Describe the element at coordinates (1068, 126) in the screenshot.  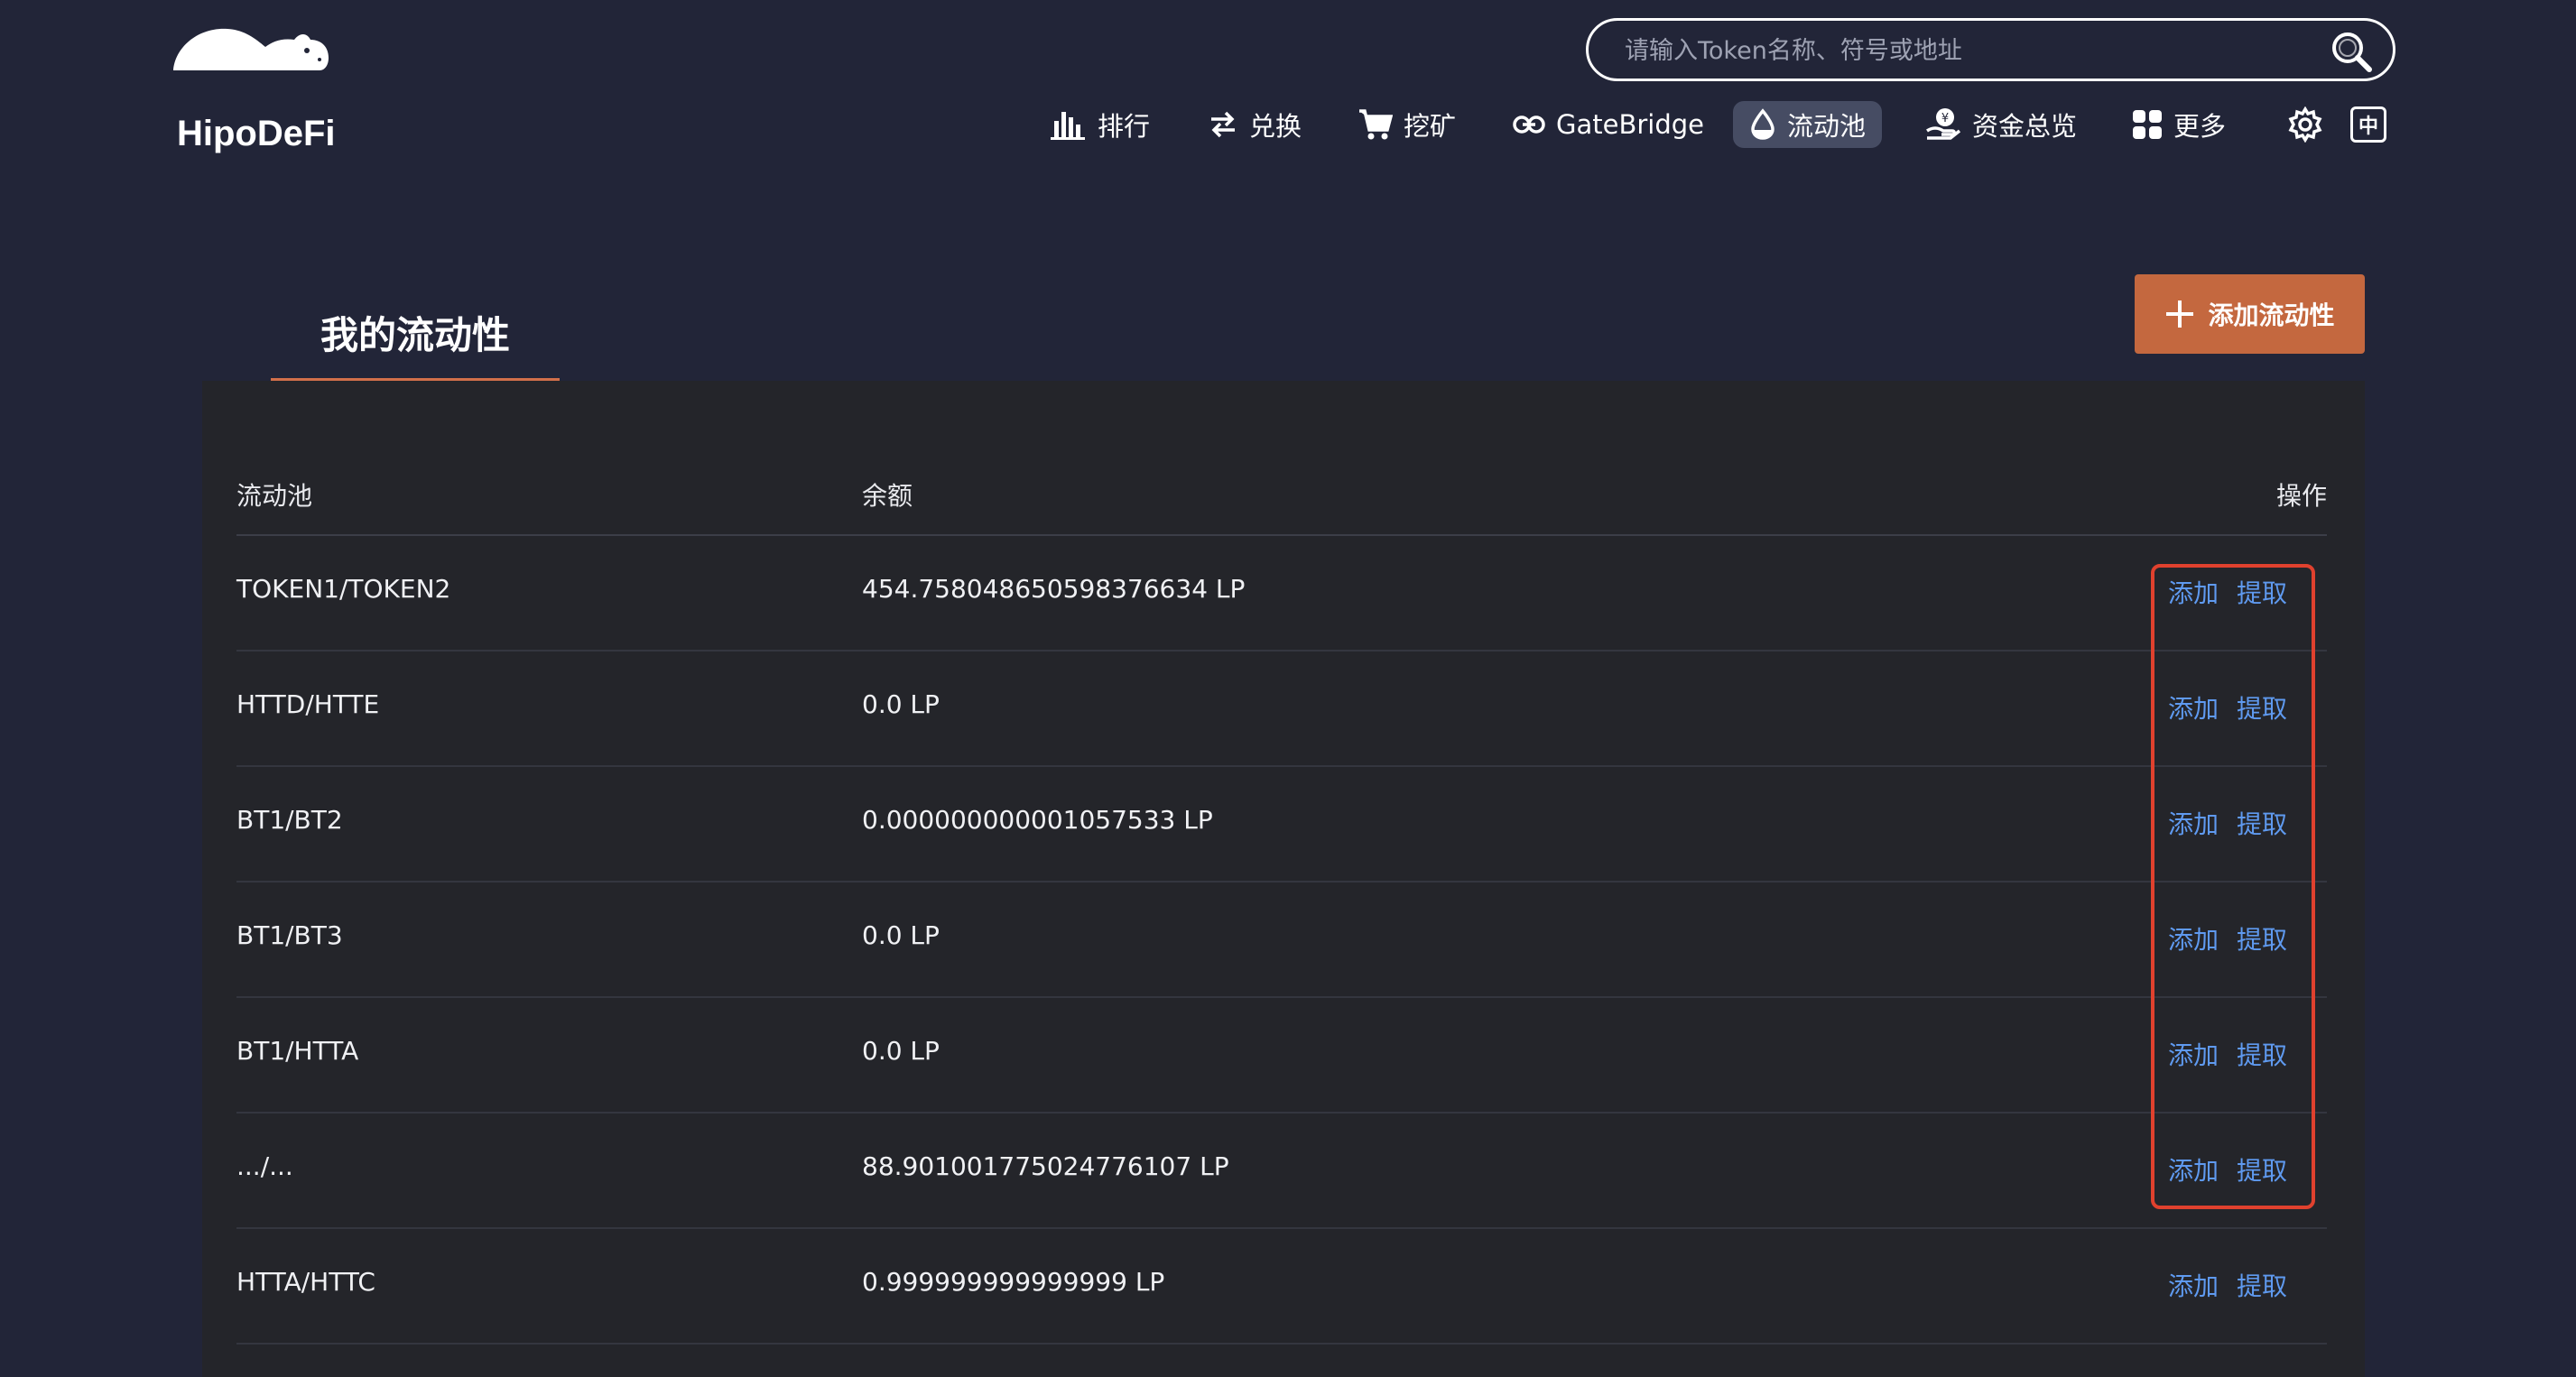
I see `bar-chart-icon` at that location.